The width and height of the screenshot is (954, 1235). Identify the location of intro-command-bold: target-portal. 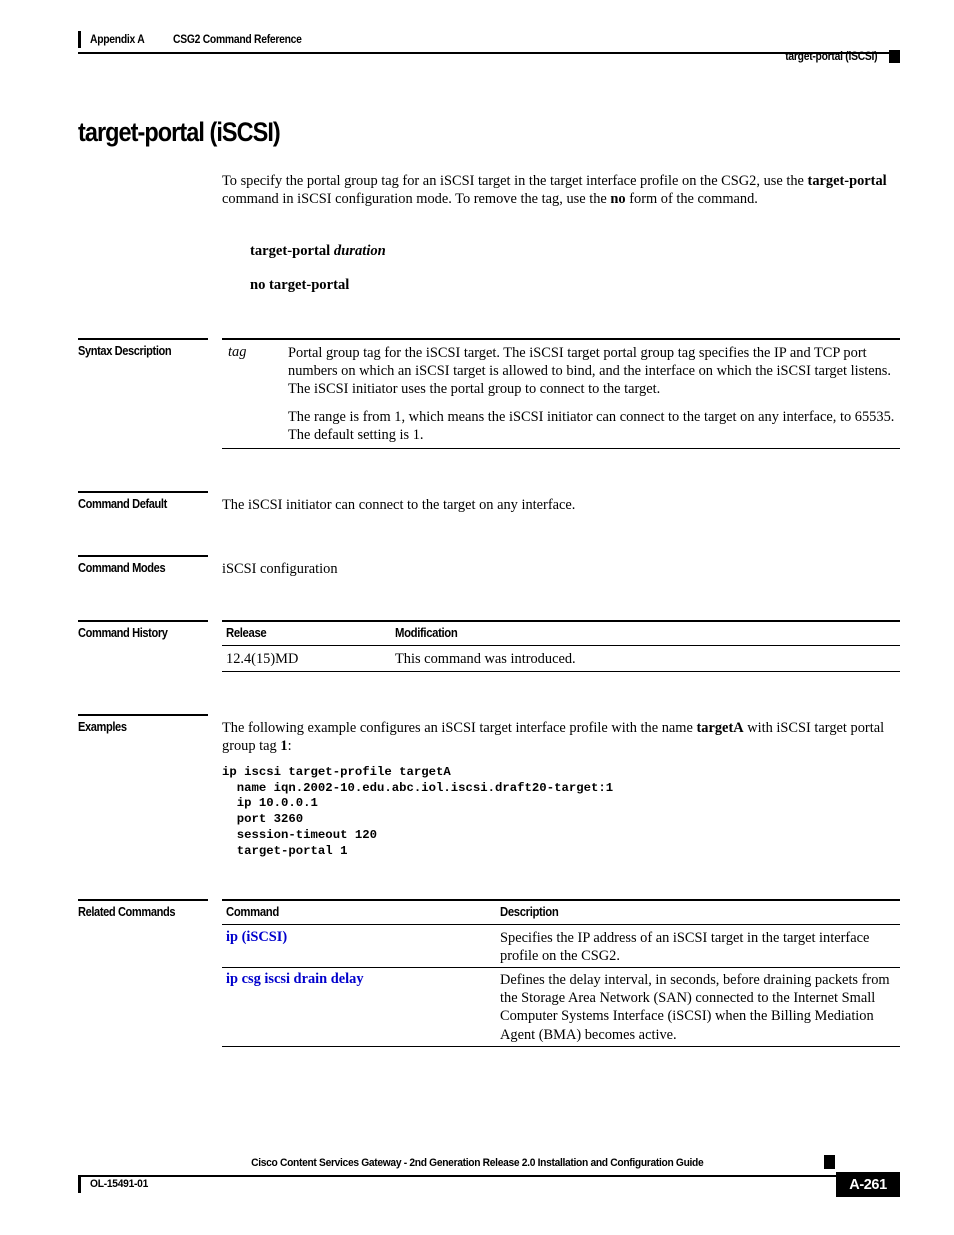
(847, 181).